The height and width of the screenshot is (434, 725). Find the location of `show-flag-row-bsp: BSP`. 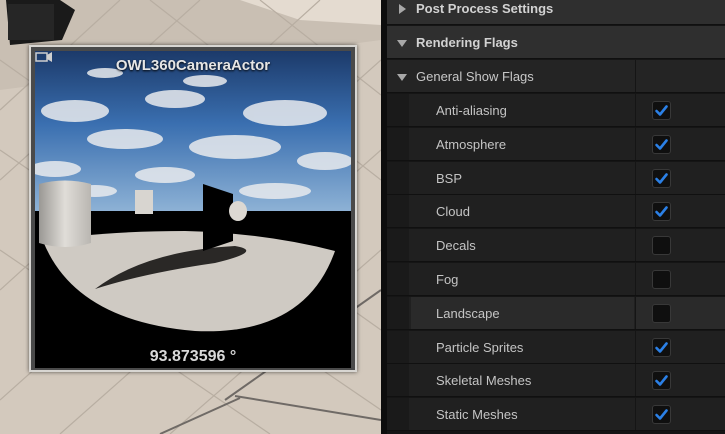

show-flag-row-bsp: BSP is located at coordinates (556, 178).